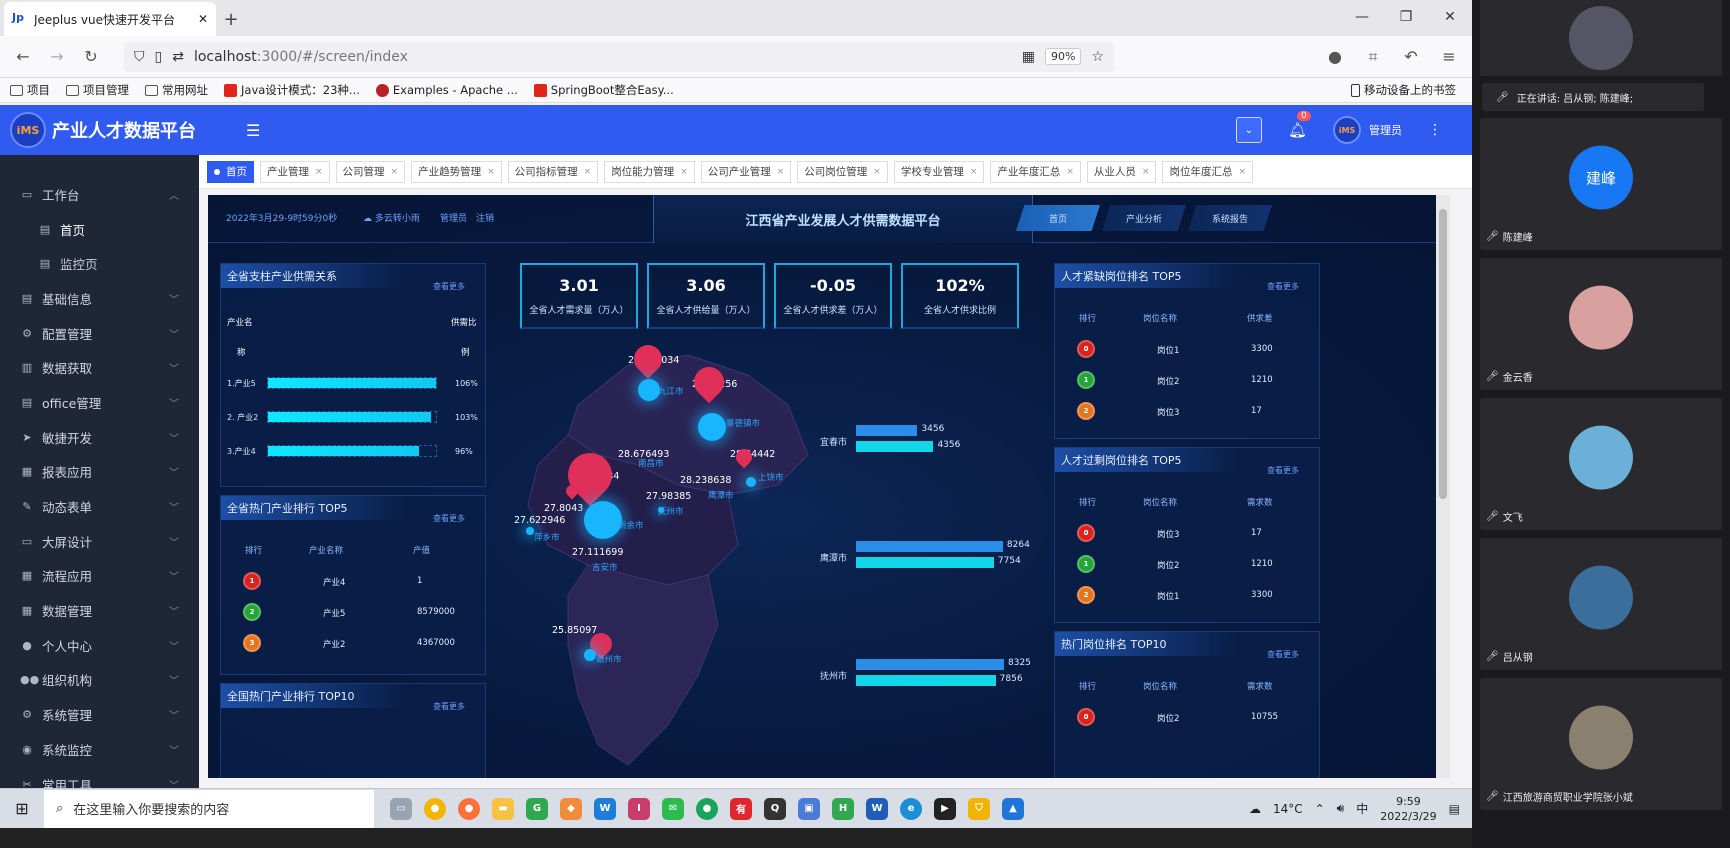  I want to click on explorer-icon: ▬, so click(503, 808).